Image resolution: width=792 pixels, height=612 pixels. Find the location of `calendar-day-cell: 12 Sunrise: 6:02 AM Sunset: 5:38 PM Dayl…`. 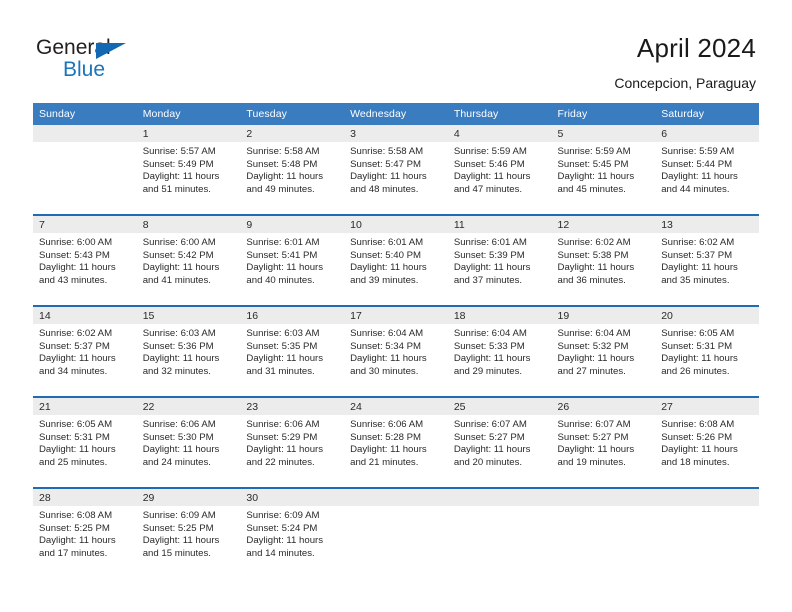

calendar-day-cell: 12 Sunrise: 6:02 AM Sunset: 5:38 PM Dayl… is located at coordinates (603, 260).